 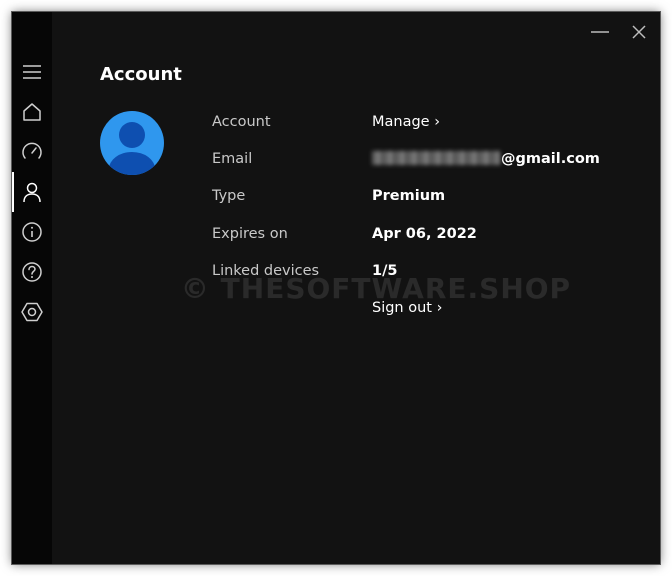 I want to click on watermark: © THESOFTWARE.SHOP, so click(x=376, y=288).